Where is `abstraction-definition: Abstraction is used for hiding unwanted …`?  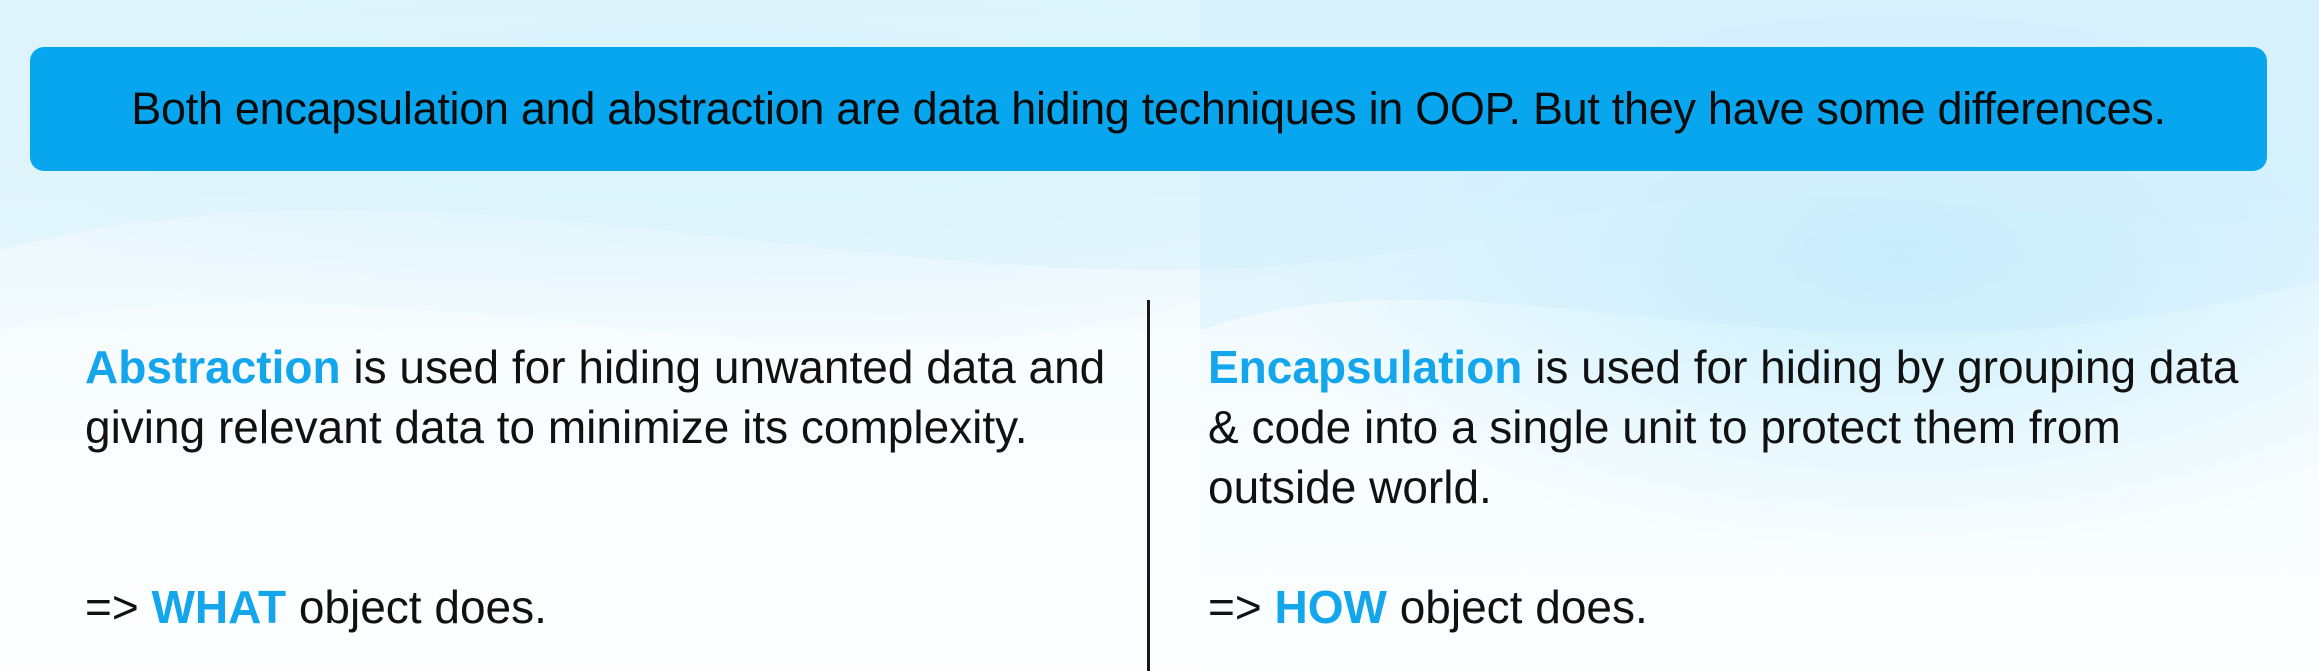
abstraction-definition: Abstraction is used for hiding unwanted … is located at coordinates (610, 397).